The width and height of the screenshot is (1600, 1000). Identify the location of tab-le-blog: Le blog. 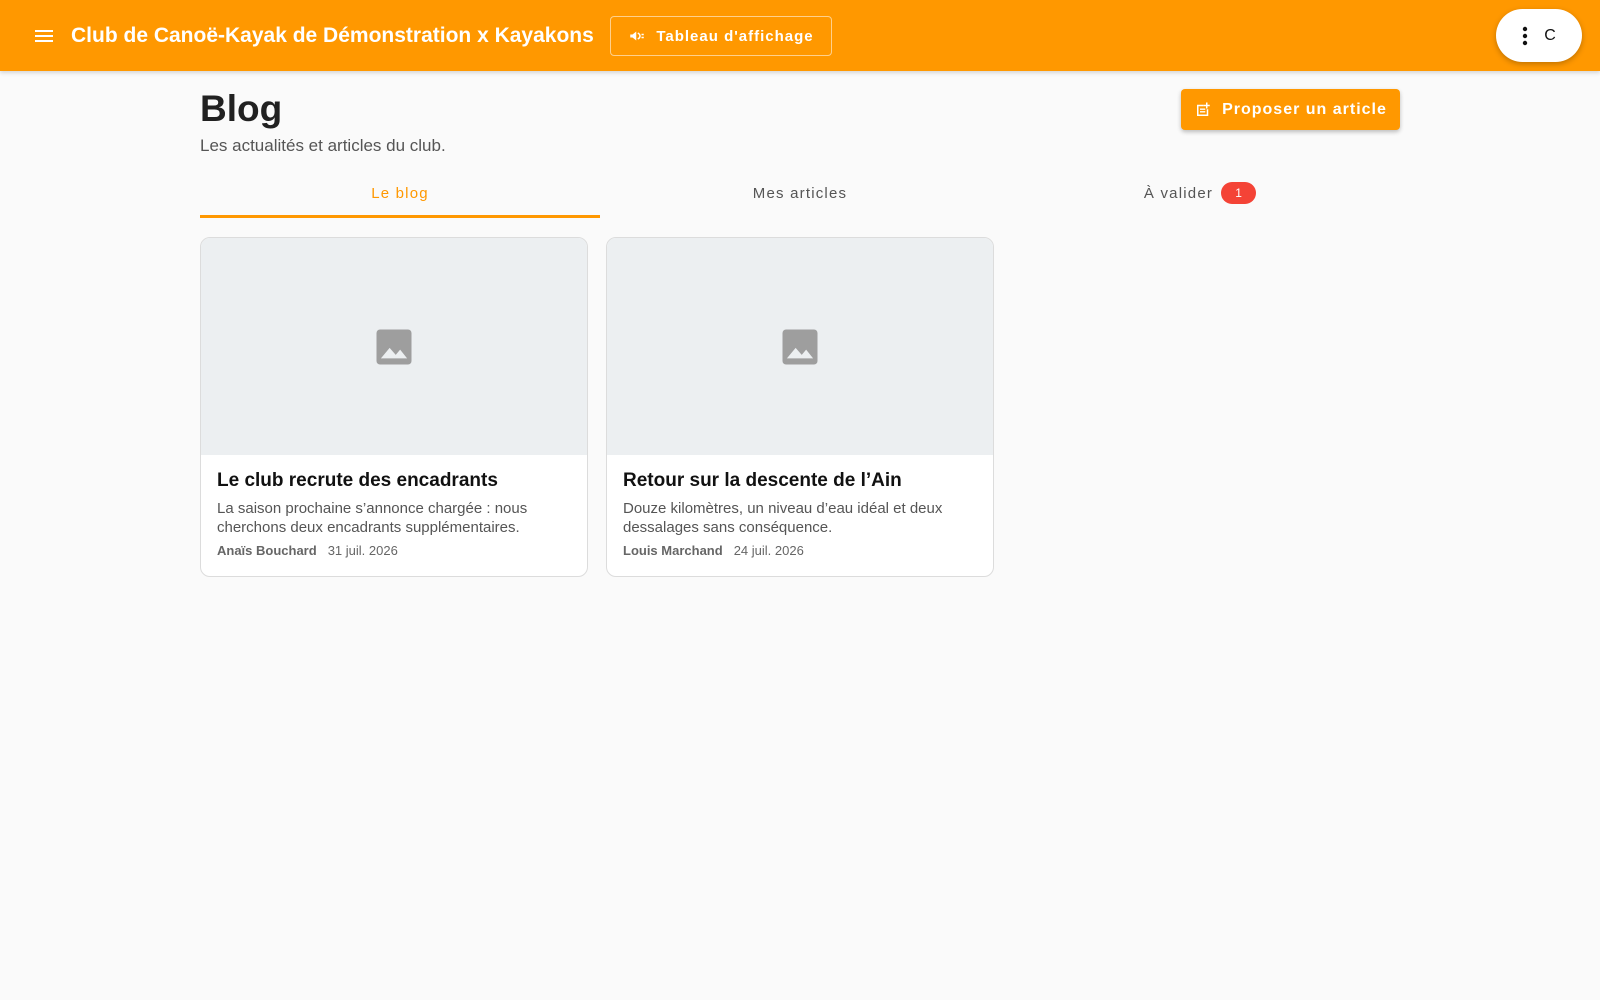
(400, 193).